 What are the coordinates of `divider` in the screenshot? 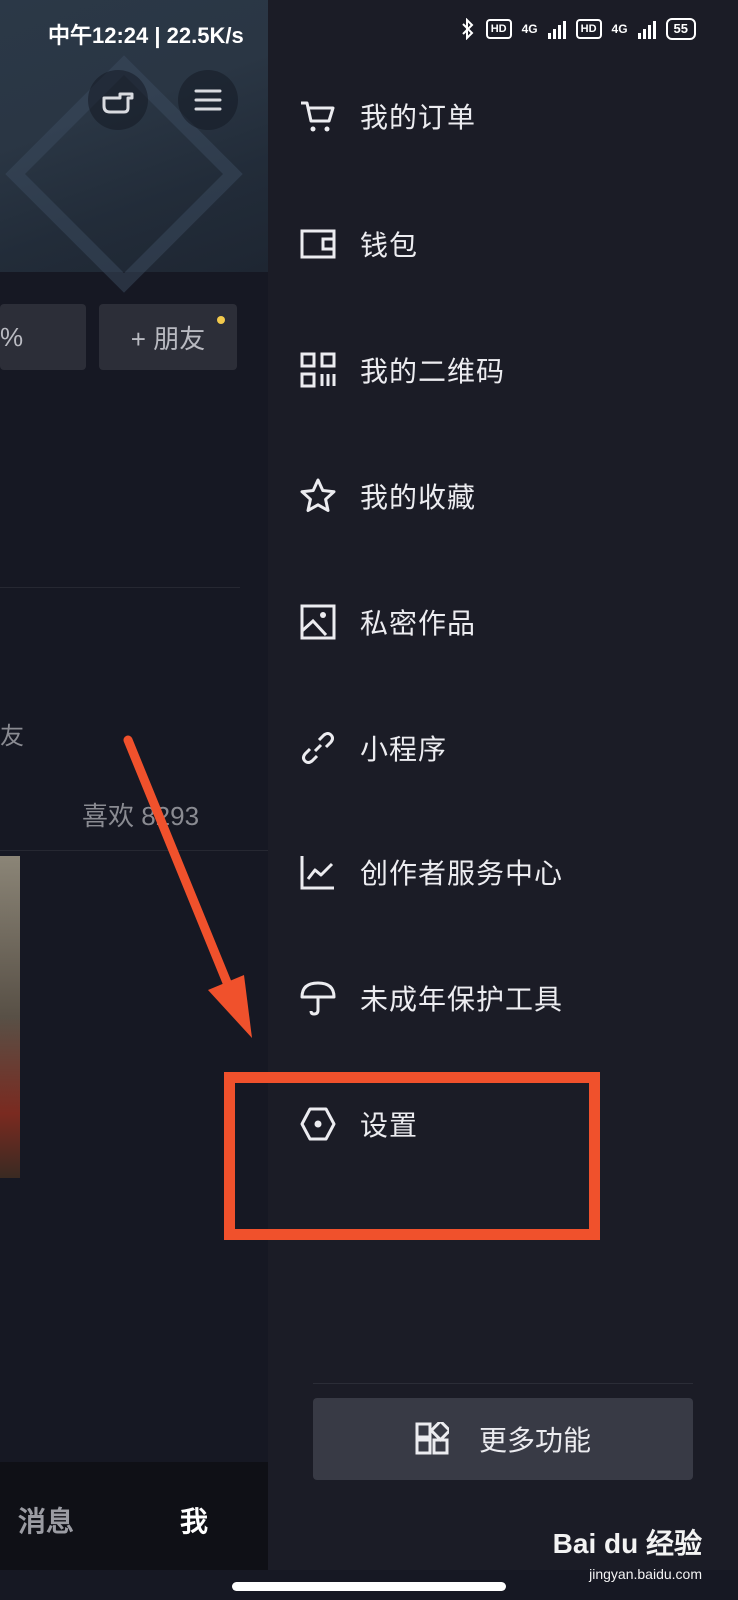 It's located at (120, 587).